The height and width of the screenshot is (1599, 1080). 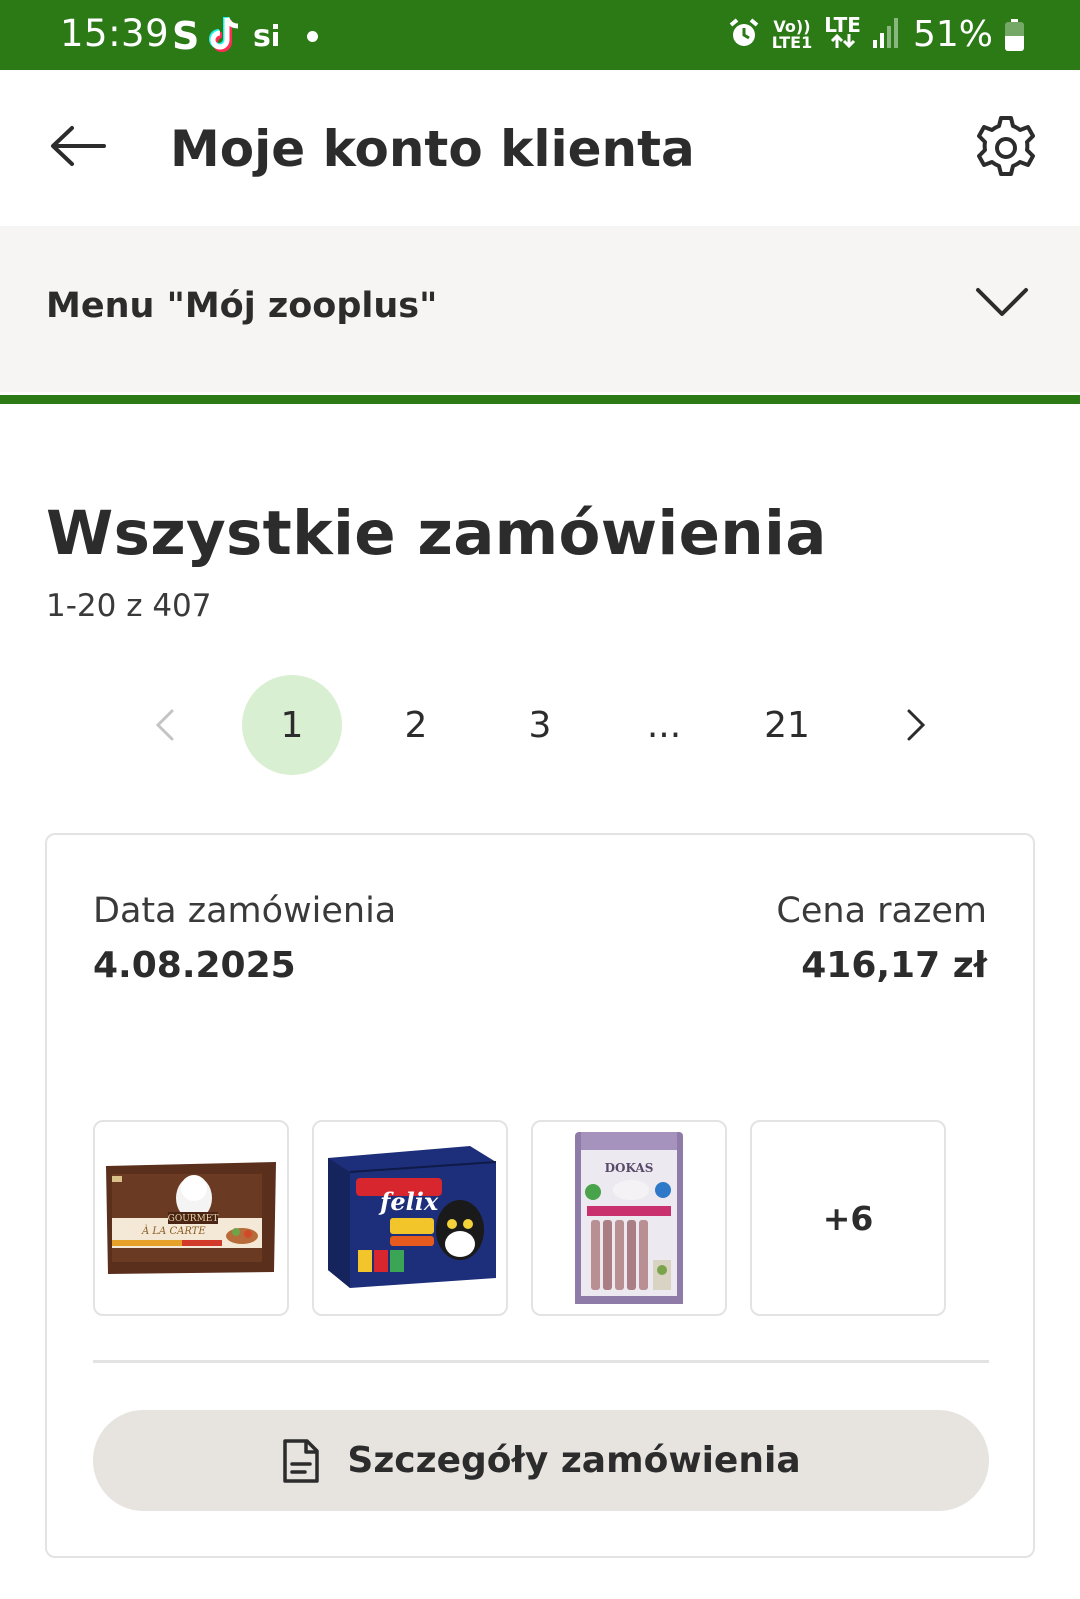 What do you see at coordinates (262, 35) in the screenshot?
I see `svg-text: s` at bounding box center [262, 35].